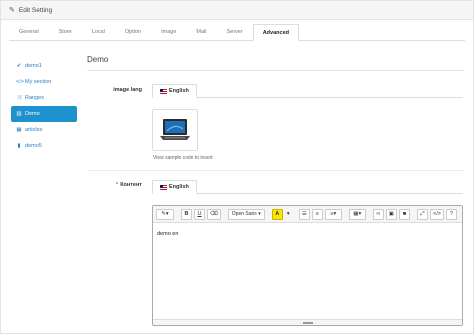 Image resolution: width=474 pixels, height=334 pixels. What do you see at coordinates (29, 32) in the screenshot?
I see `tab-general: General` at bounding box center [29, 32].